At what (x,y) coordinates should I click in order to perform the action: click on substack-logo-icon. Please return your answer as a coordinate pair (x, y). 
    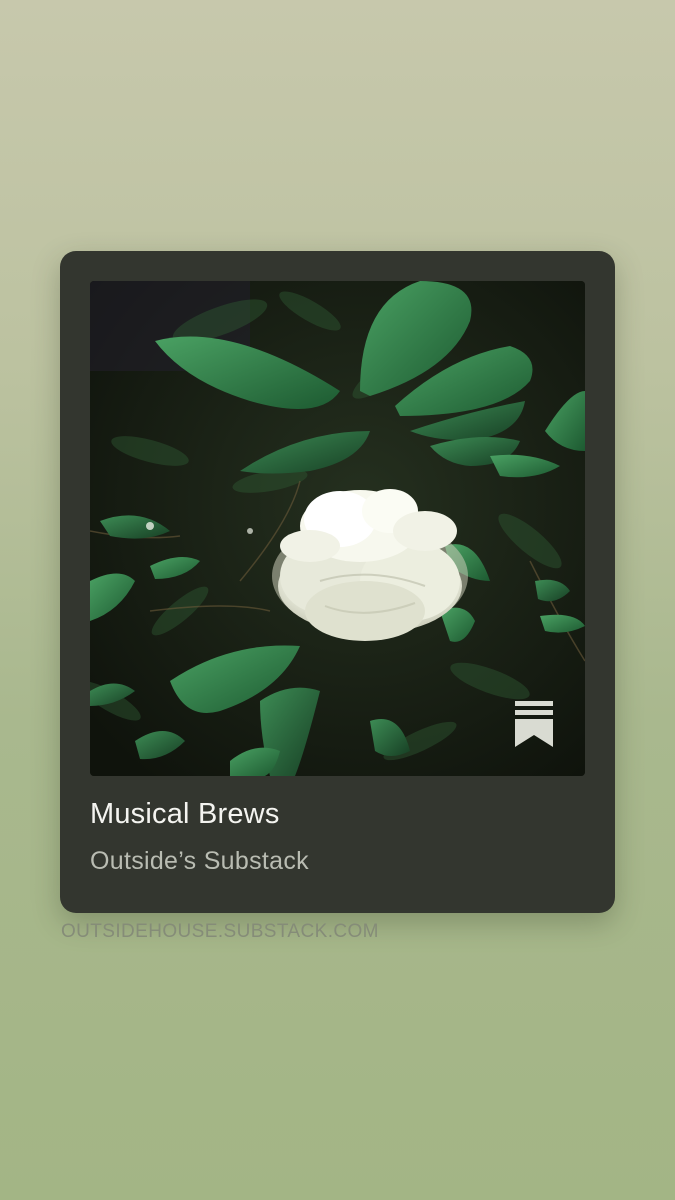
    Looking at the image, I should click on (534, 724).